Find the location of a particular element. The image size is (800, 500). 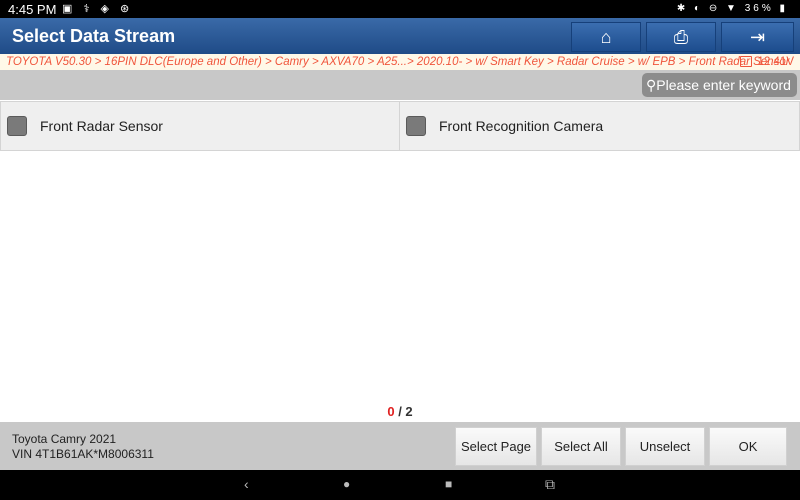

selected-count: 0 is located at coordinates (391, 411).